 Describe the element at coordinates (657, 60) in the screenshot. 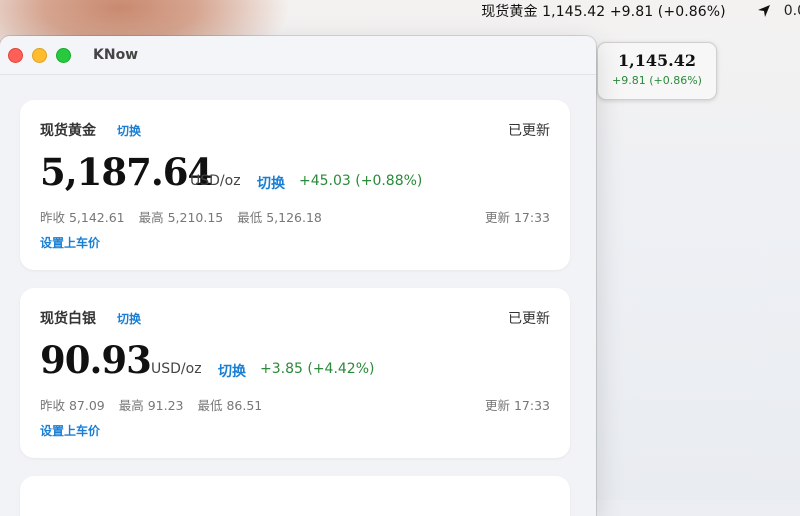

I see `badge-price: 1,145.42` at that location.